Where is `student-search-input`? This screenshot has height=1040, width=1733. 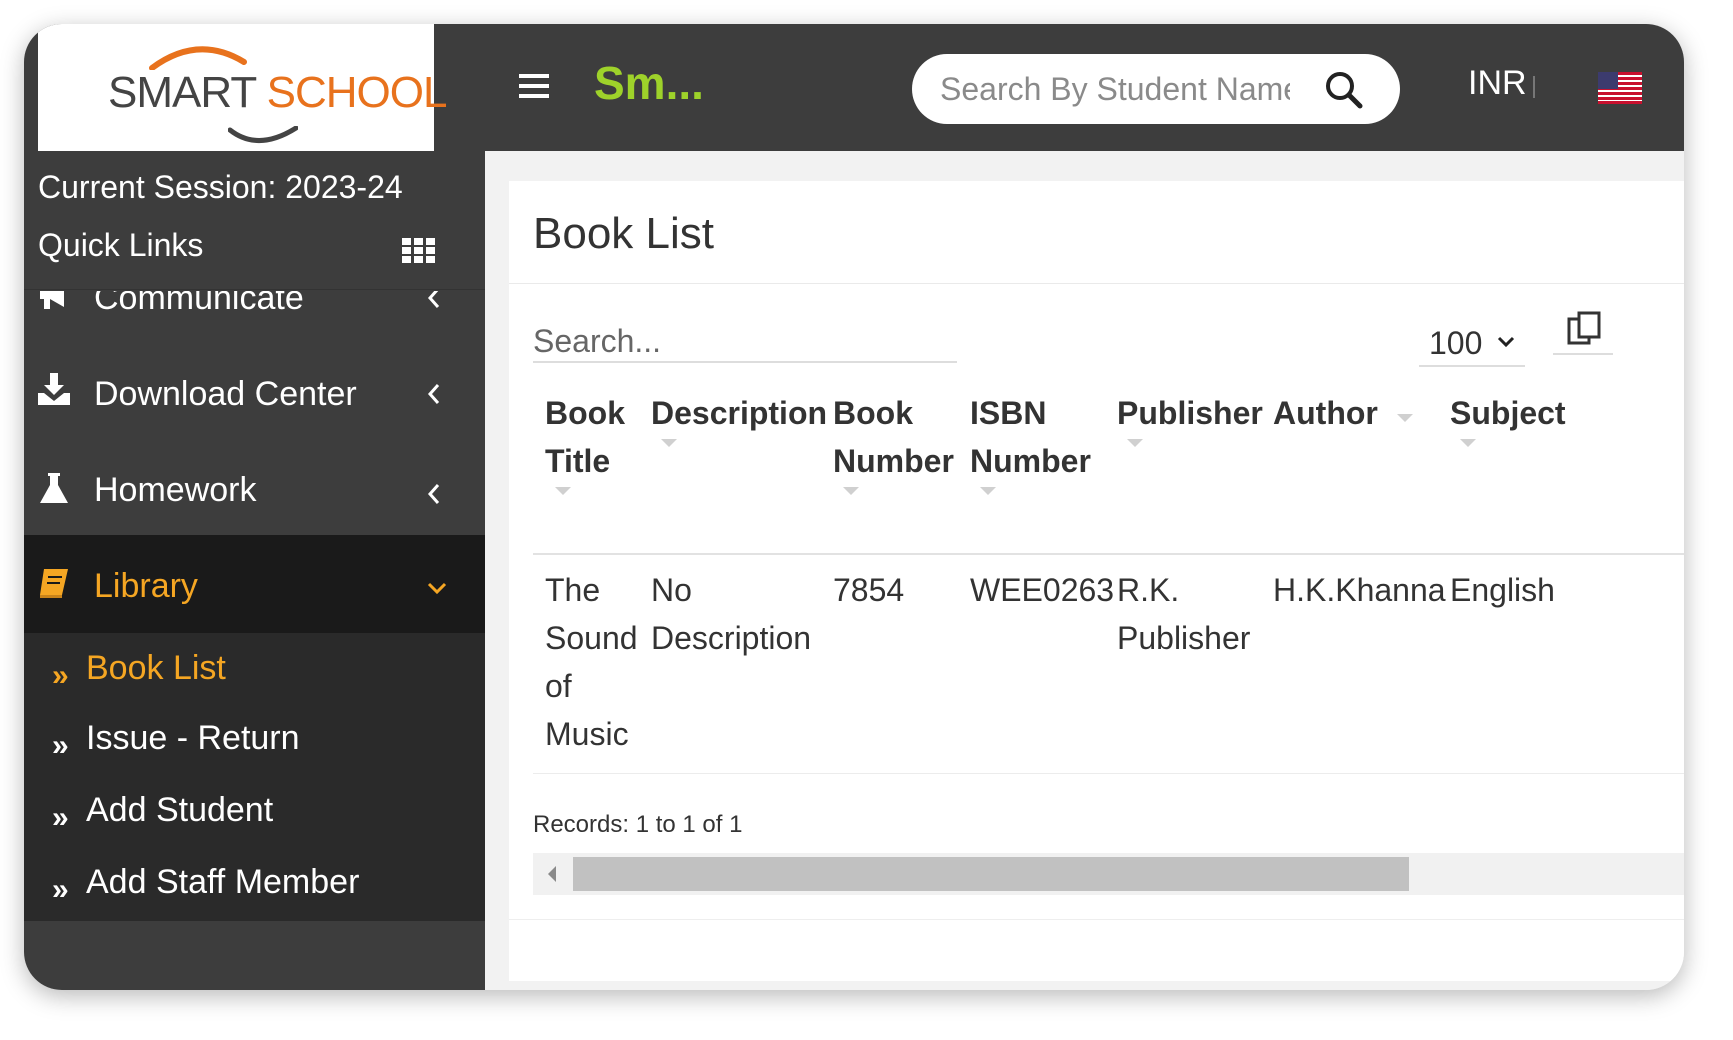 student-search-input is located at coordinates (1115, 89).